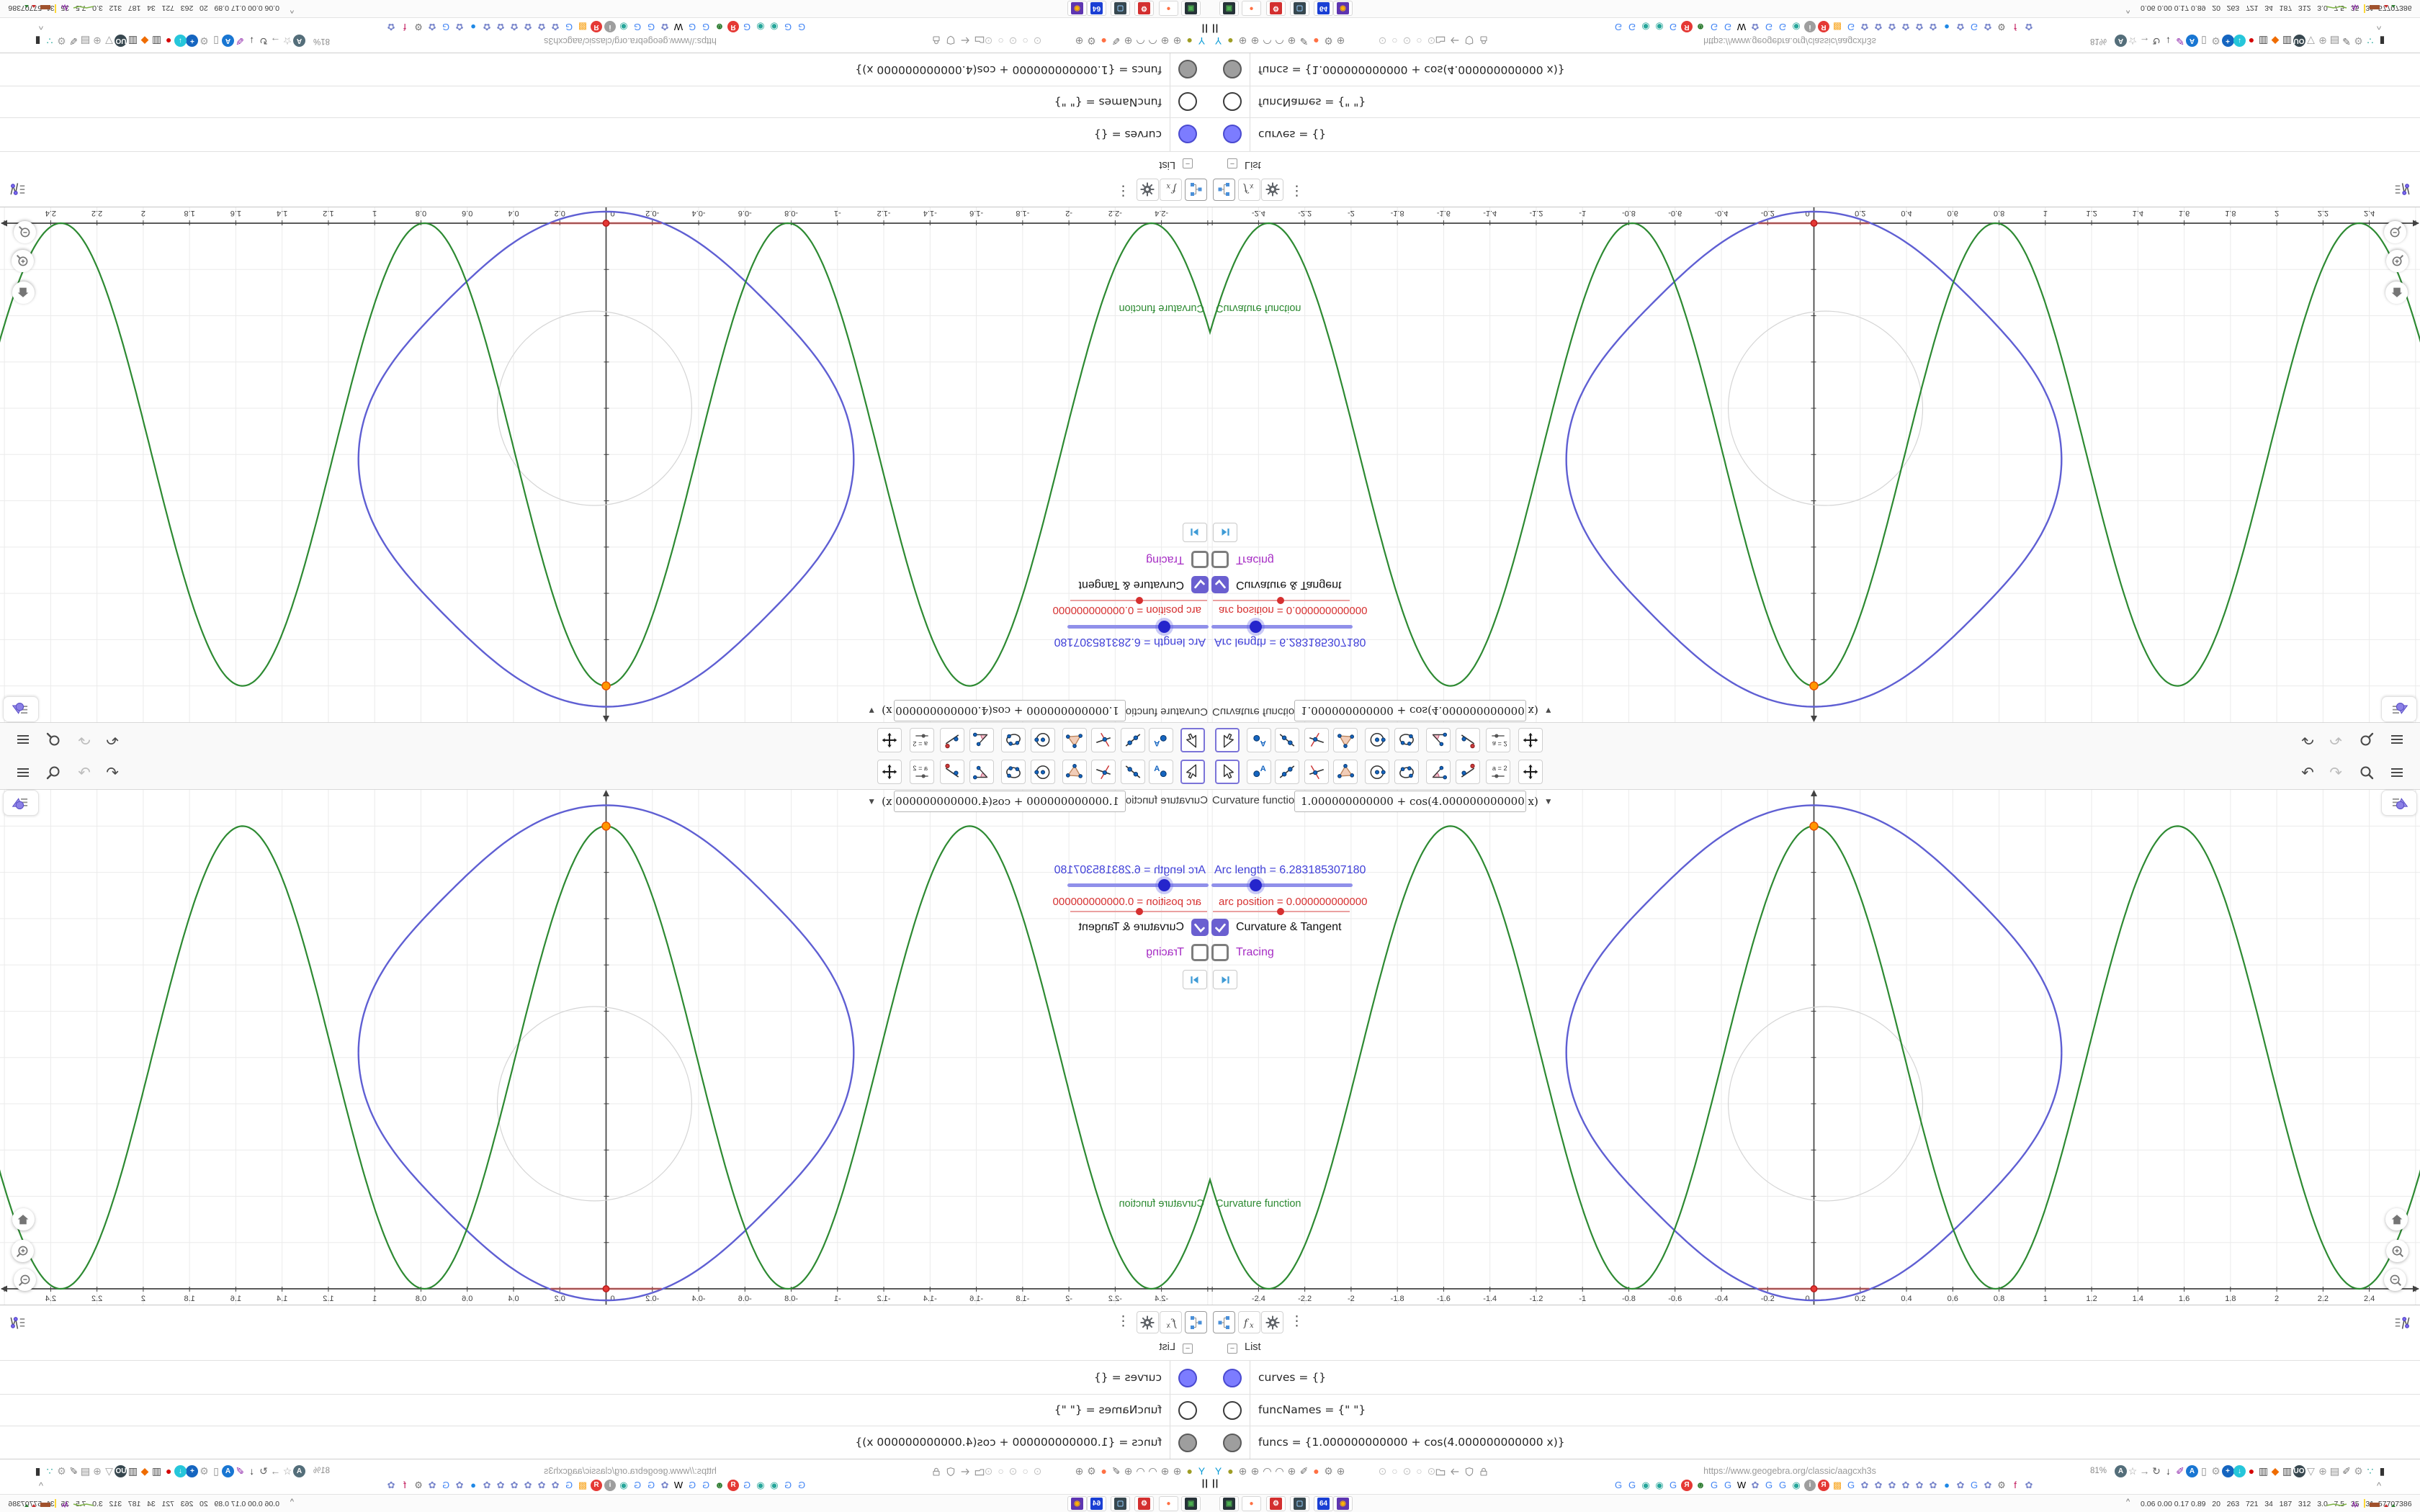  Describe the element at coordinates (2399, 803) in the screenshot. I see `graphics-style-button` at that location.